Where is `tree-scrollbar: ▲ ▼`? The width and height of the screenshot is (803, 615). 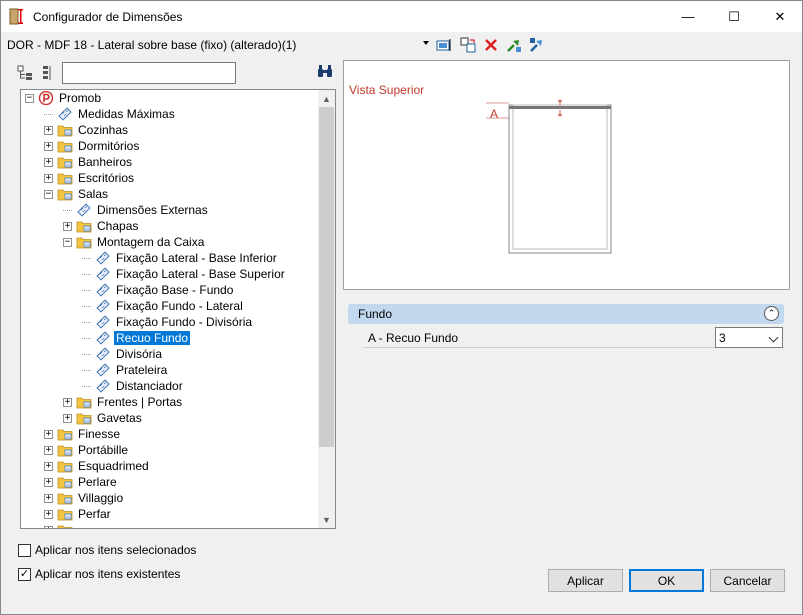 tree-scrollbar: ▲ ▼ is located at coordinates (326, 309).